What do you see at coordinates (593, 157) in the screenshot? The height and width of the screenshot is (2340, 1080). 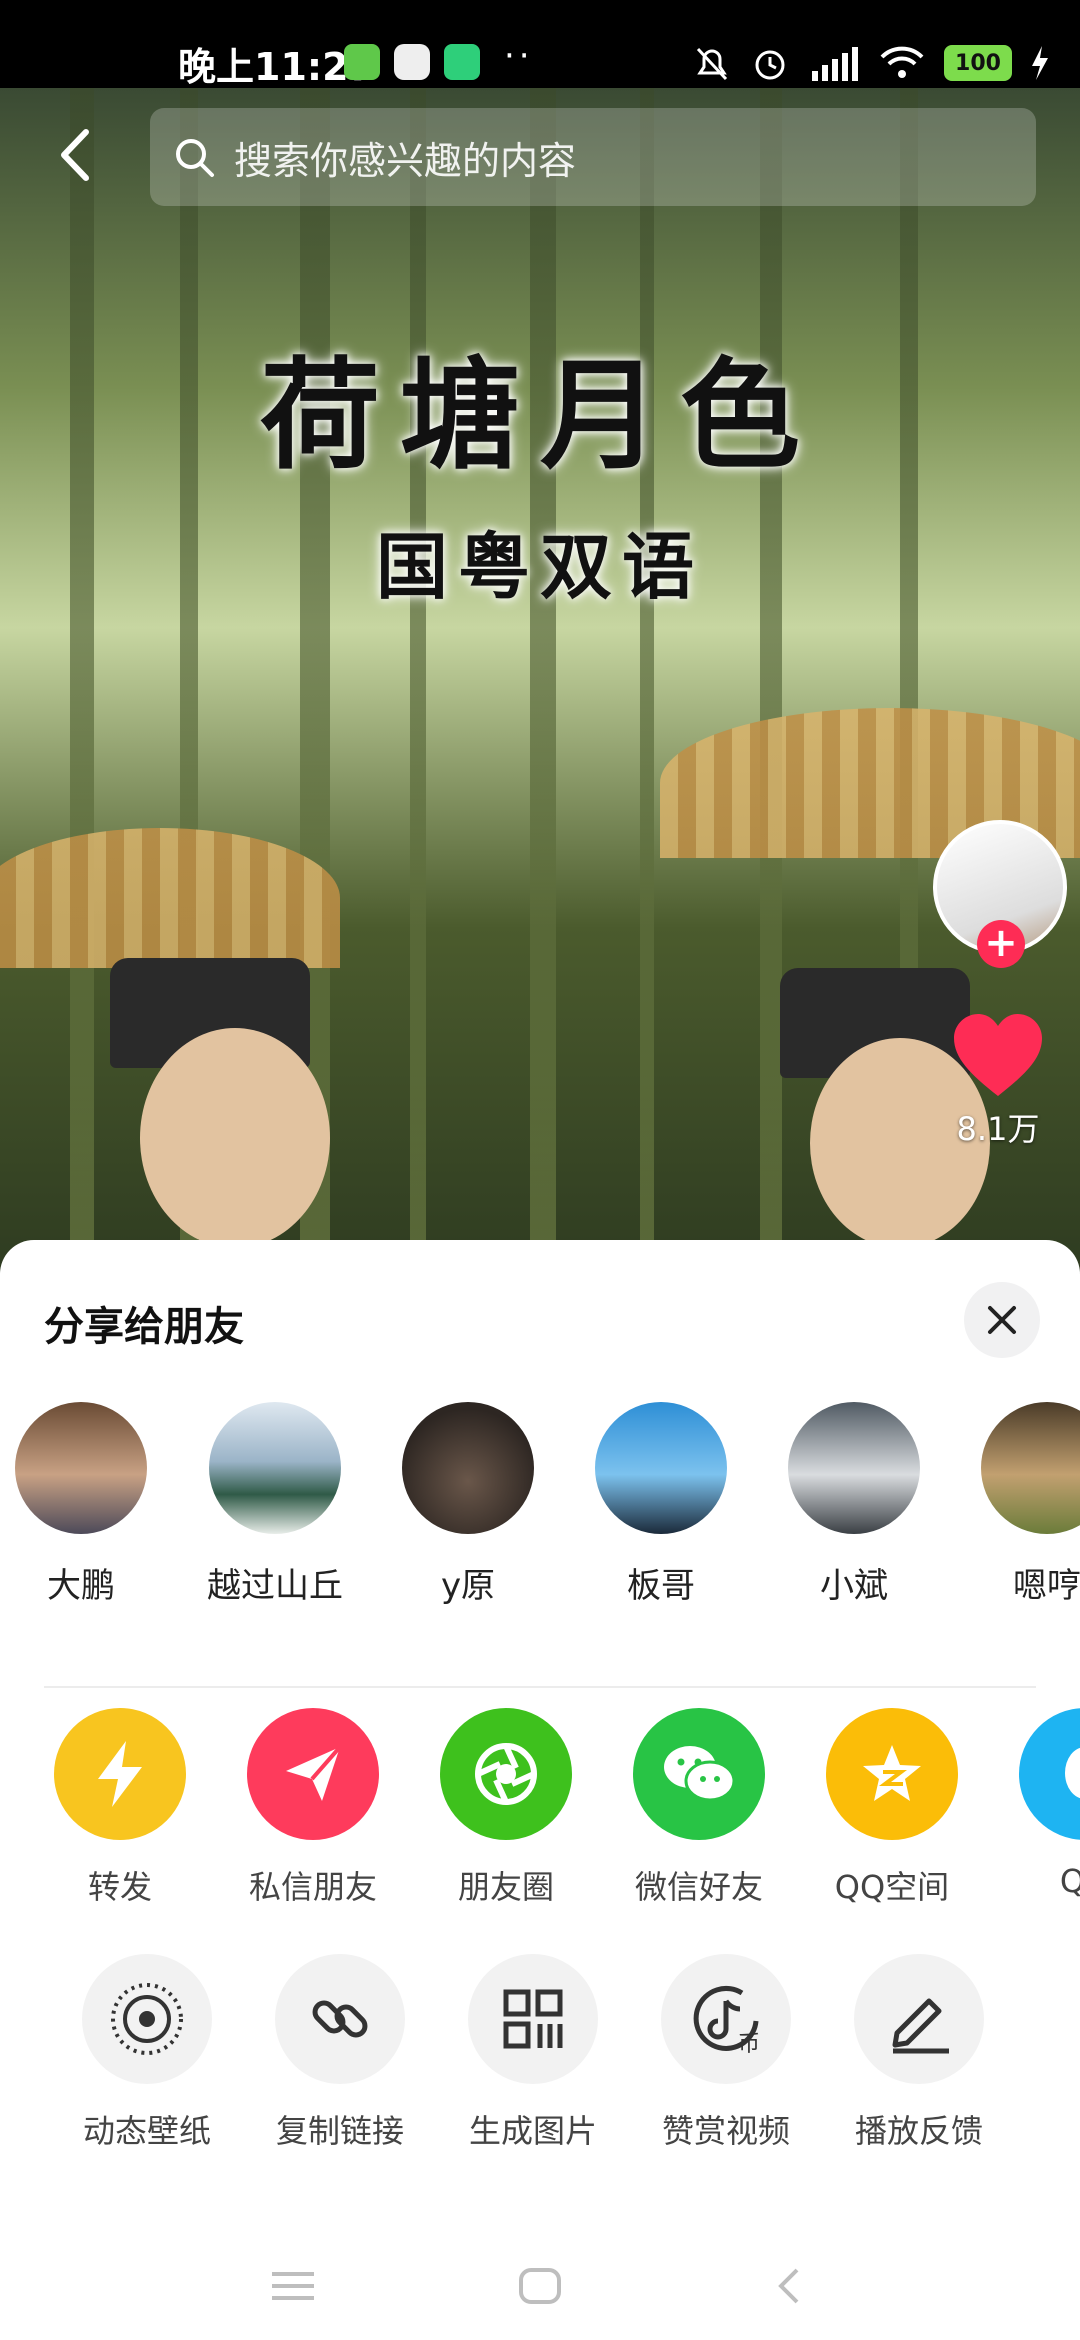 I see `search-bar: 搜索你感兴趣的内容` at bounding box center [593, 157].